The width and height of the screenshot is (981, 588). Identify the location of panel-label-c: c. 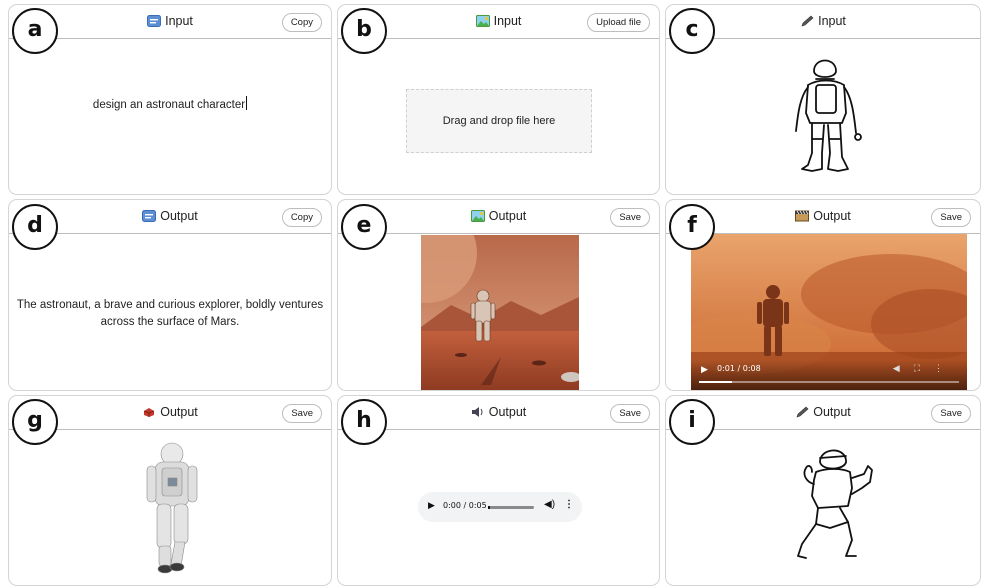
(692, 31).